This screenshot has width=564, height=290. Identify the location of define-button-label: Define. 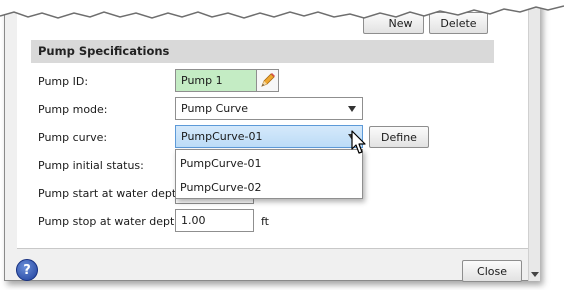
(399, 137).